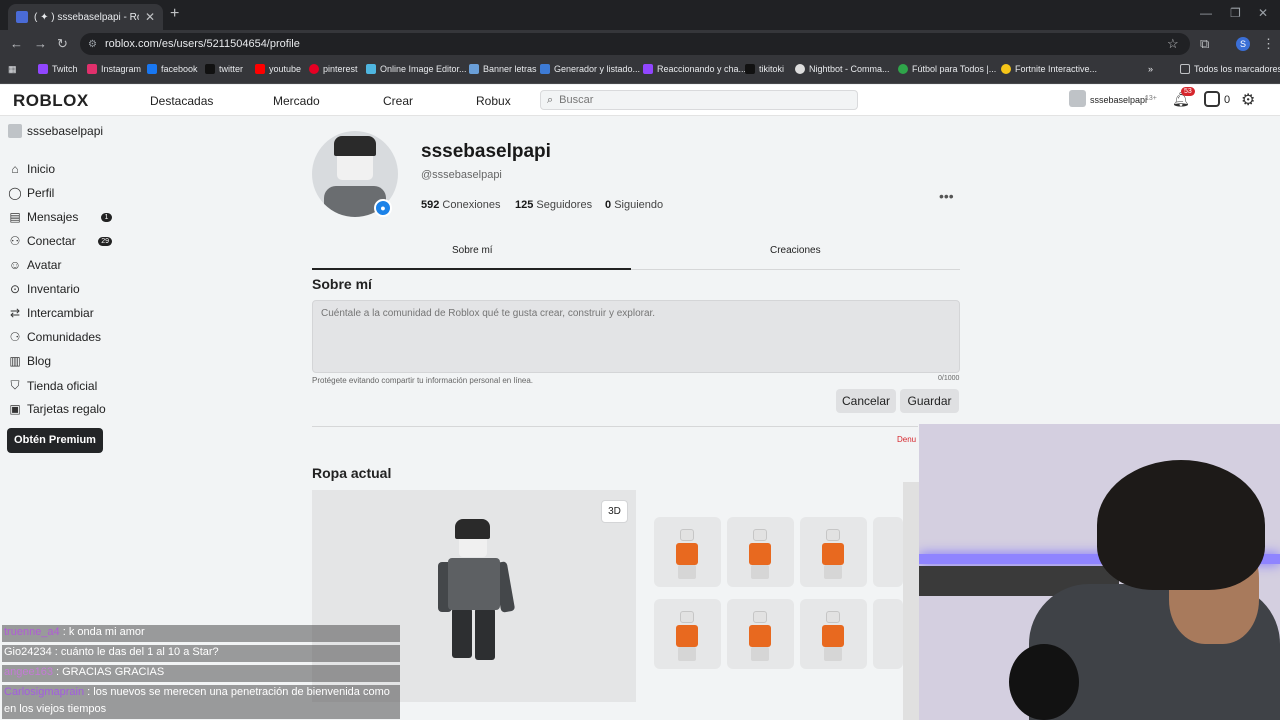 The image size is (1280, 720). I want to click on robux-icon, so click(1212, 99).